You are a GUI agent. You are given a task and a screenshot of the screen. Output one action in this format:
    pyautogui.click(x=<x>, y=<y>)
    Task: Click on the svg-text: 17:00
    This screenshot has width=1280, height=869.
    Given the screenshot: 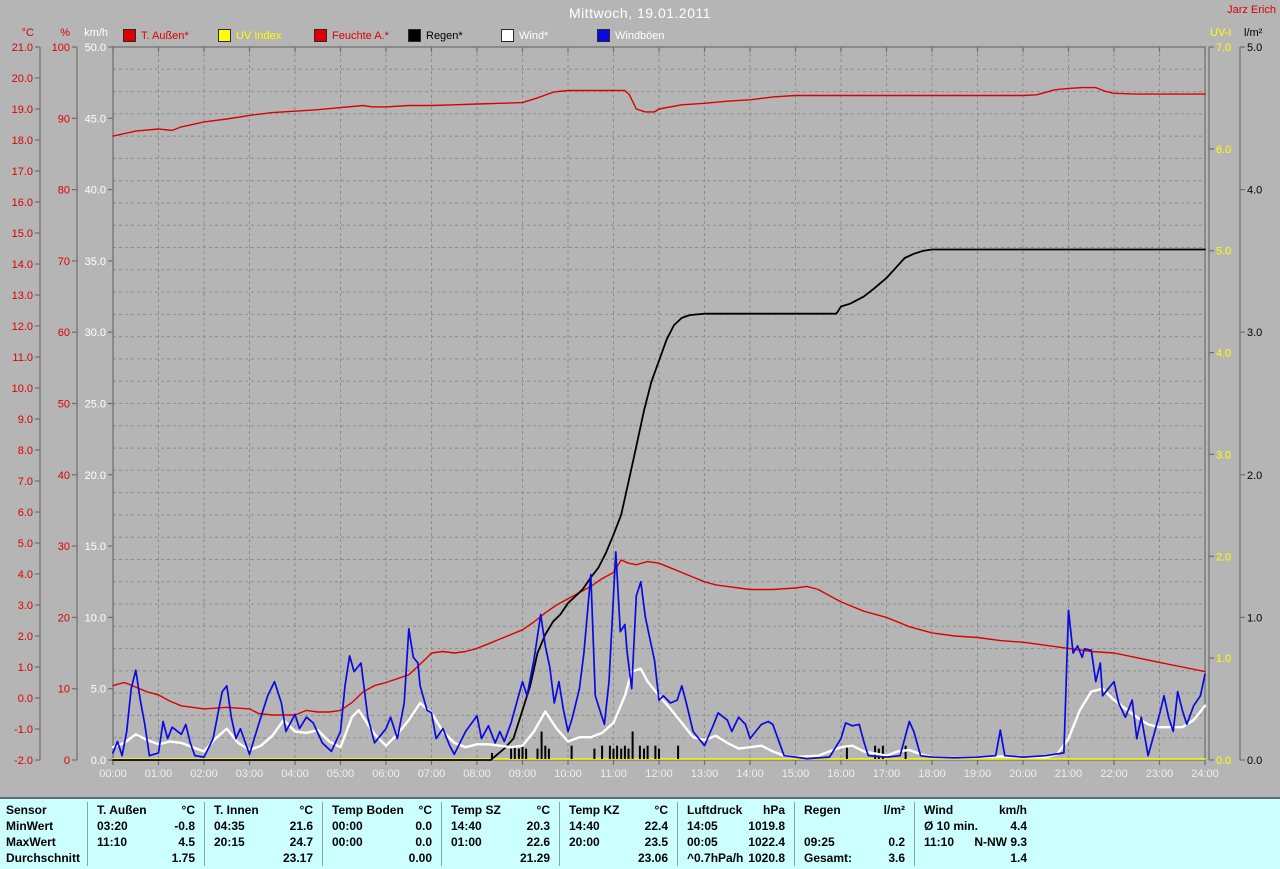 What is the action you would take?
    pyautogui.click(x=887, y=774)
    